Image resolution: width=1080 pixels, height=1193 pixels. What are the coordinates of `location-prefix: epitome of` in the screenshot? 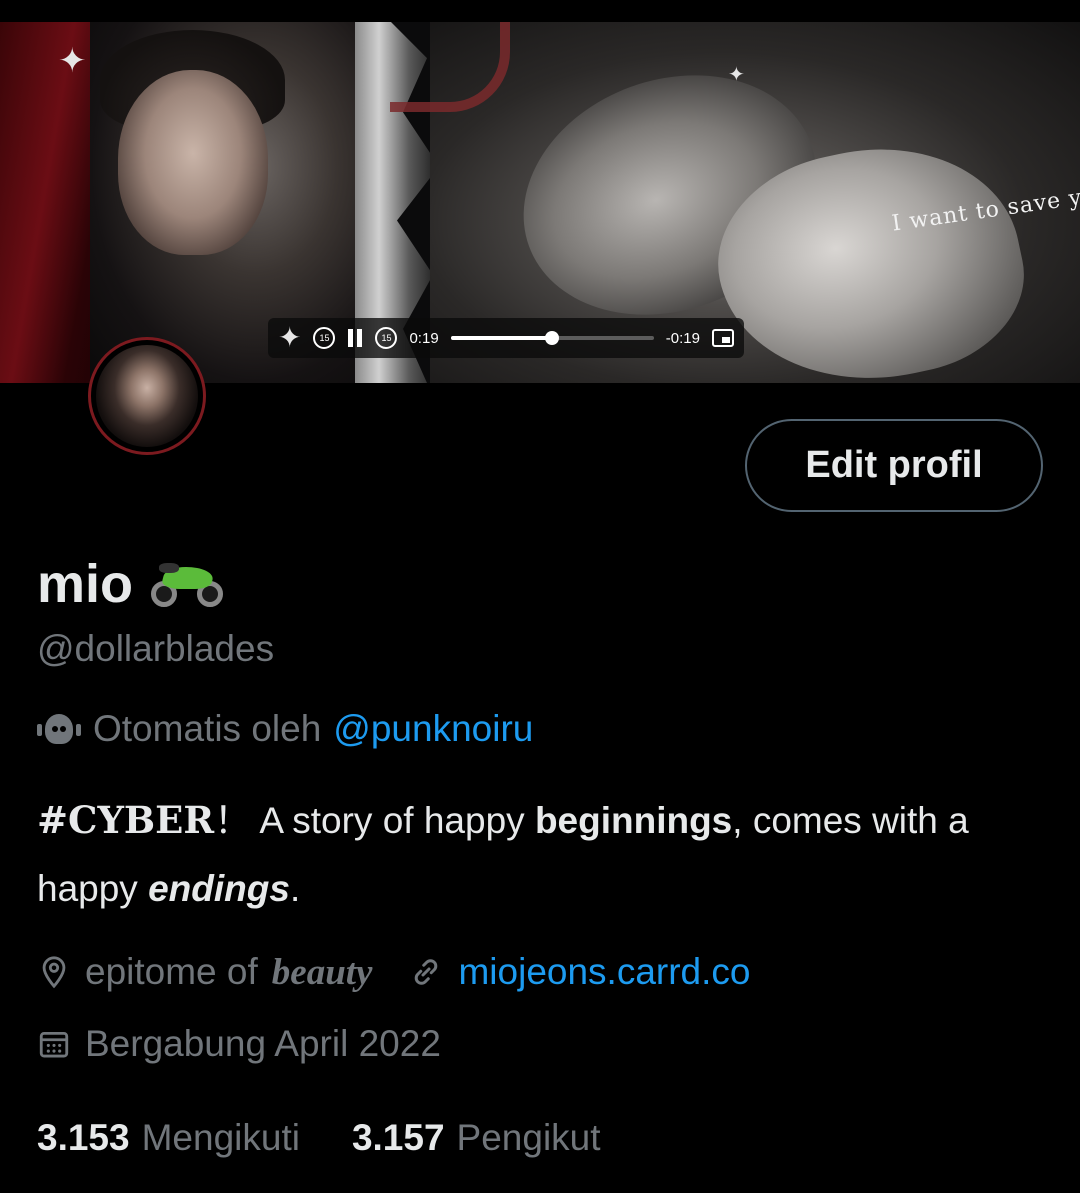 It's located at (171, 971).